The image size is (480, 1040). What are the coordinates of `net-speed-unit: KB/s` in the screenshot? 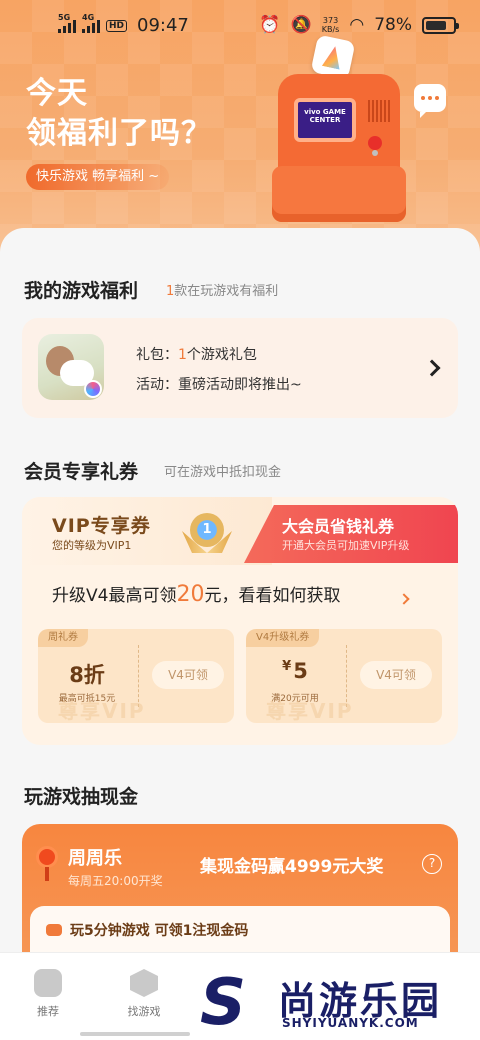 It's located at (330, 29).